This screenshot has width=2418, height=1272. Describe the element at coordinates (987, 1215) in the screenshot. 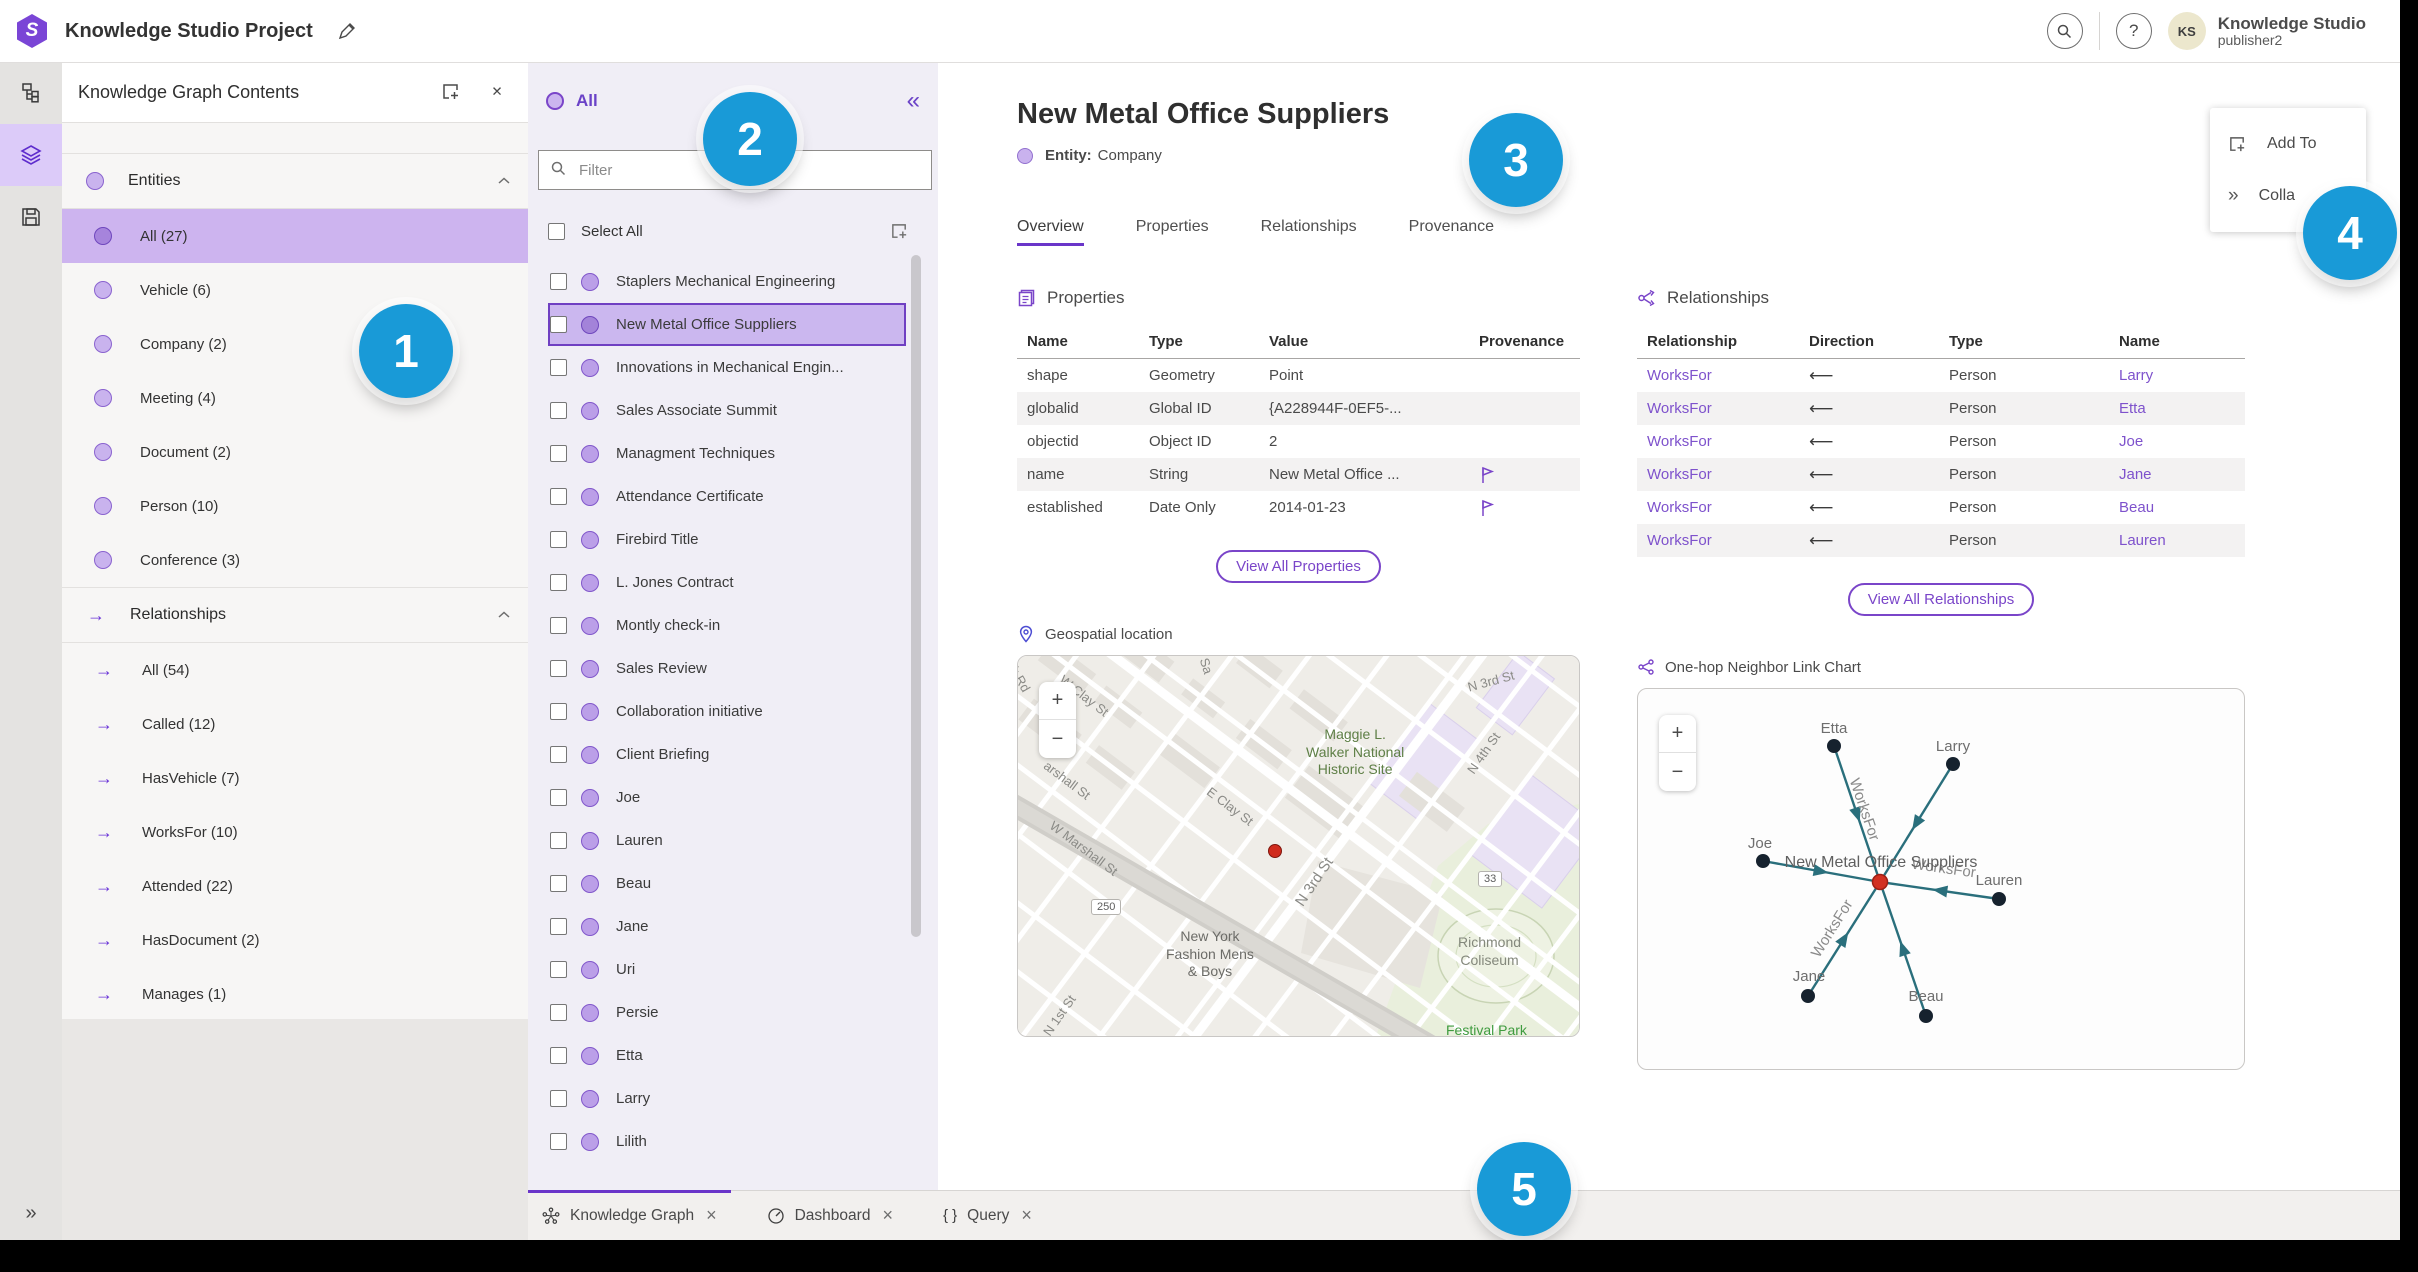

I see `tab-query: { } Query ×` at that location.